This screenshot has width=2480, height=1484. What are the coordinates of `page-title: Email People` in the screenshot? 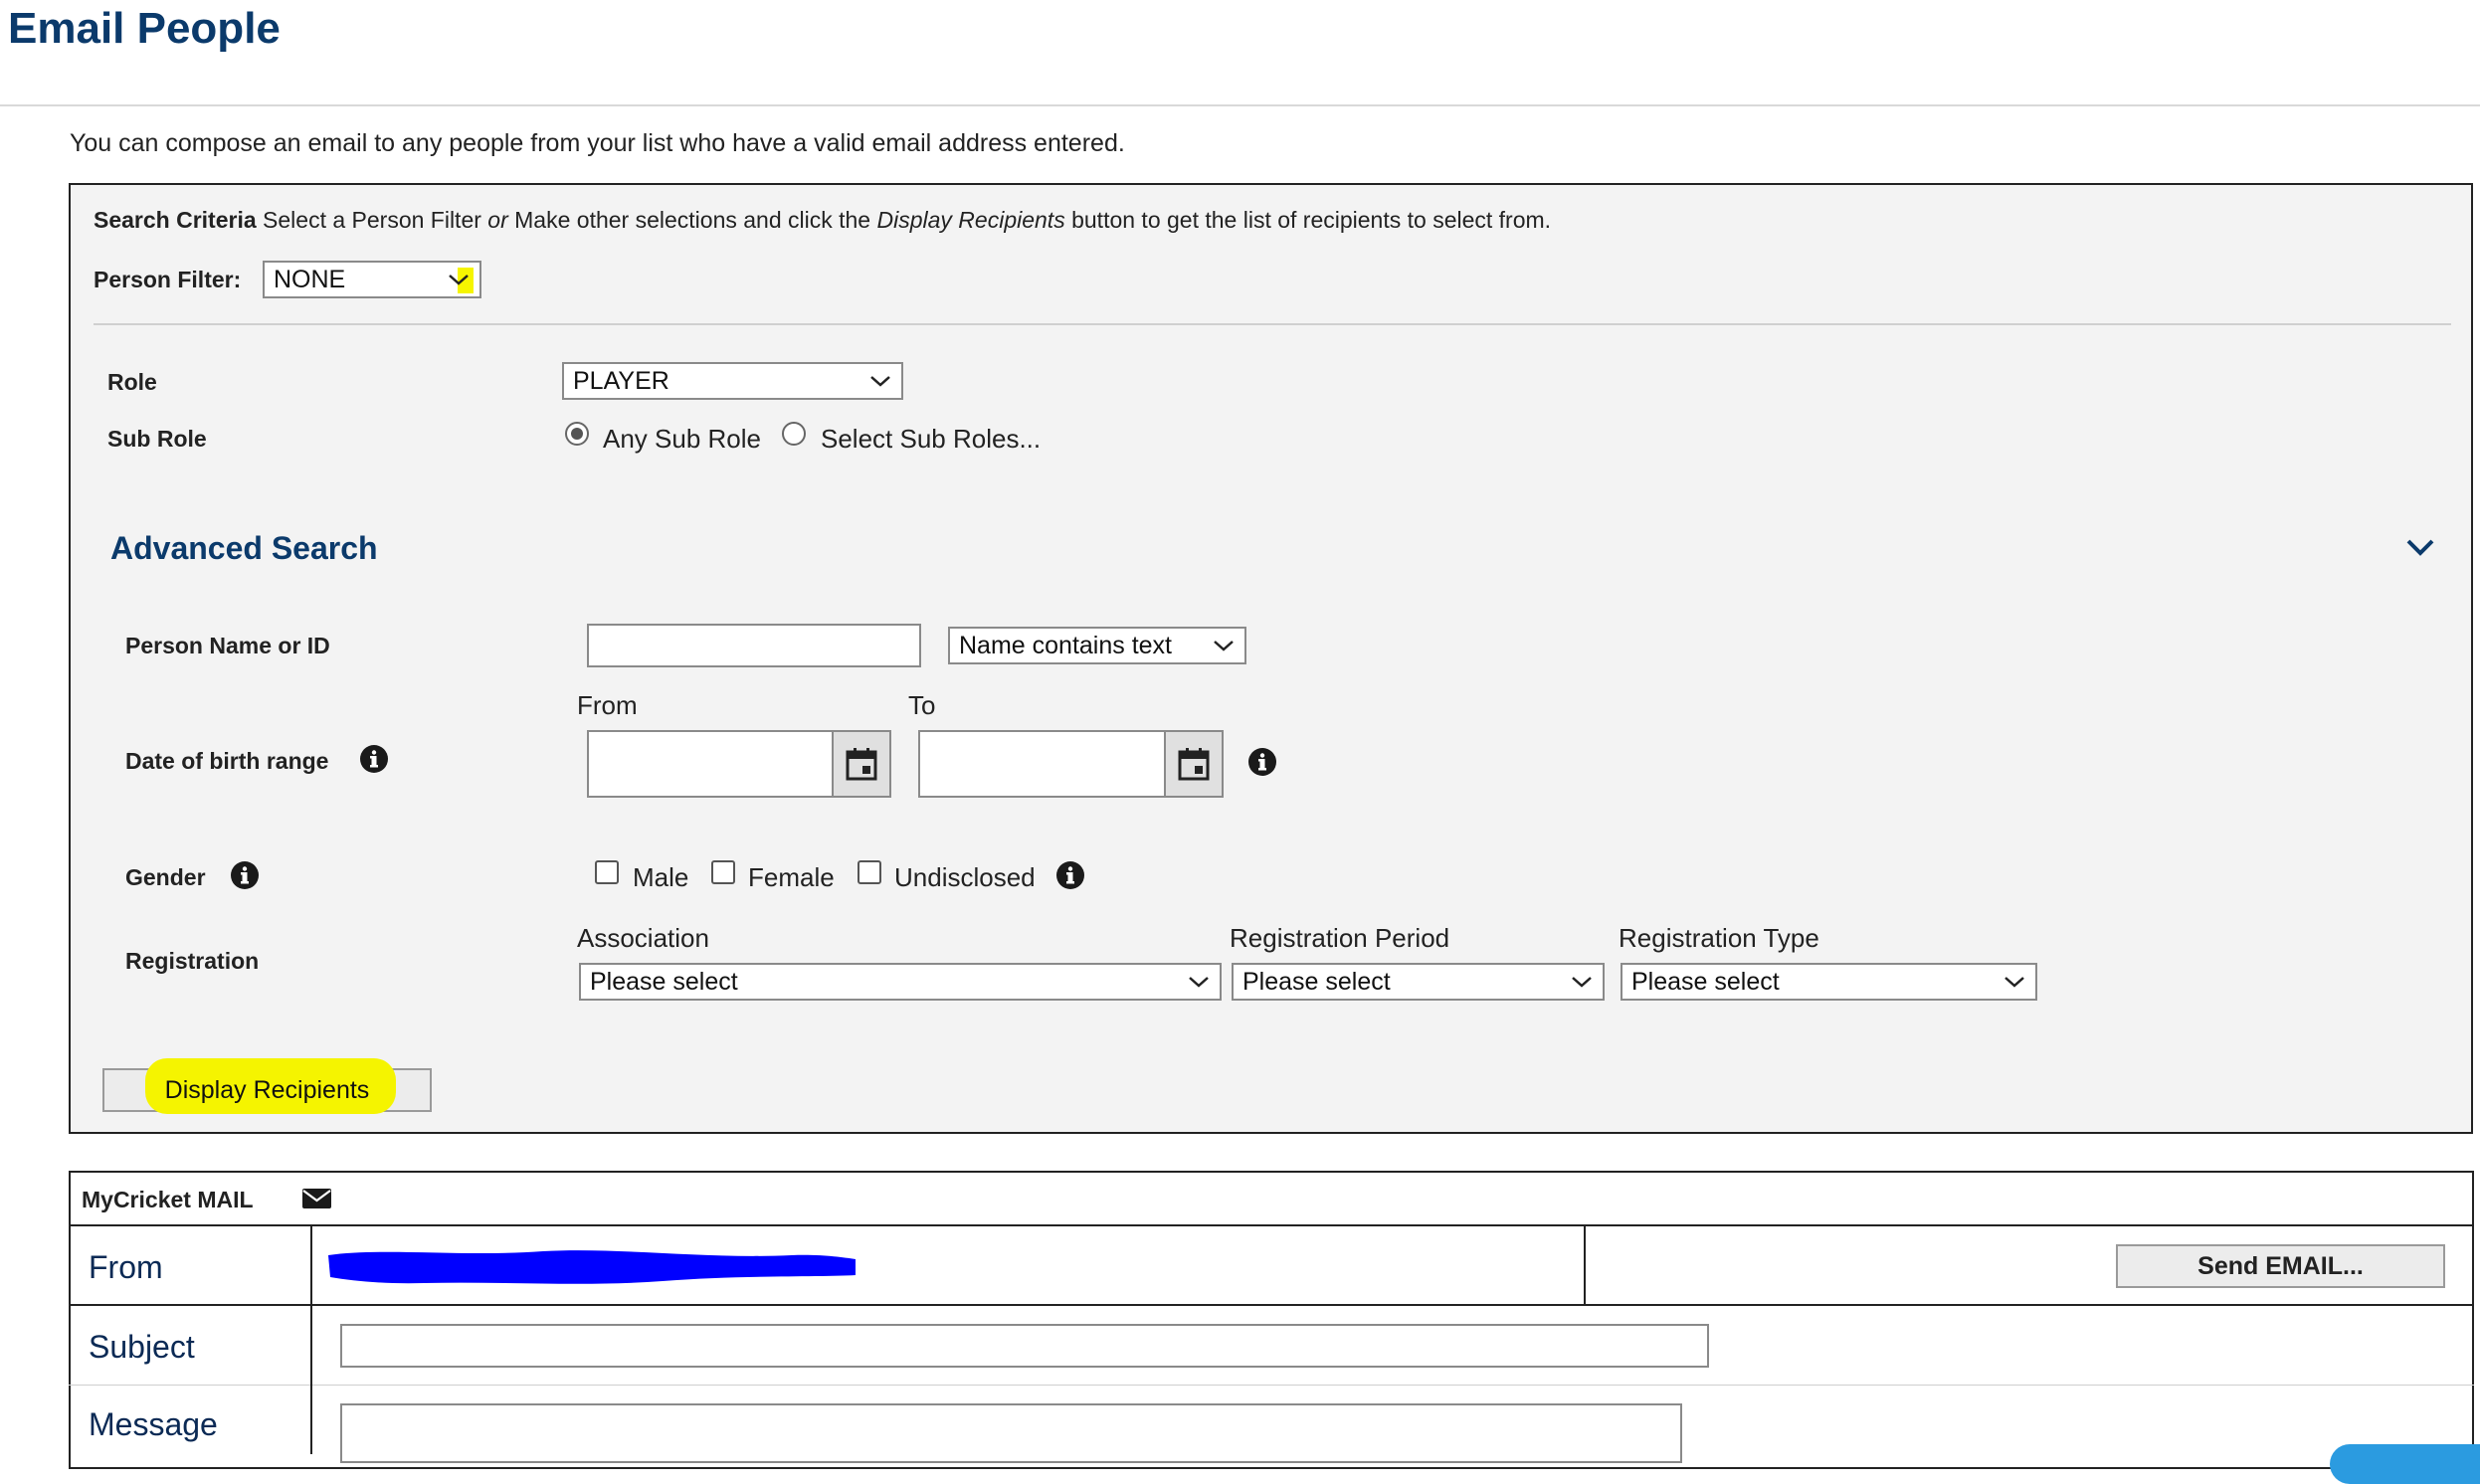 It's located at (144, 29).